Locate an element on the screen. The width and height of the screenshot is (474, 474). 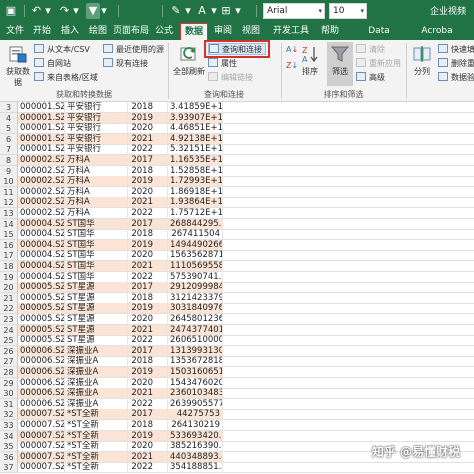
cell-value: 2645801236 is located at coordinates (195, 319).